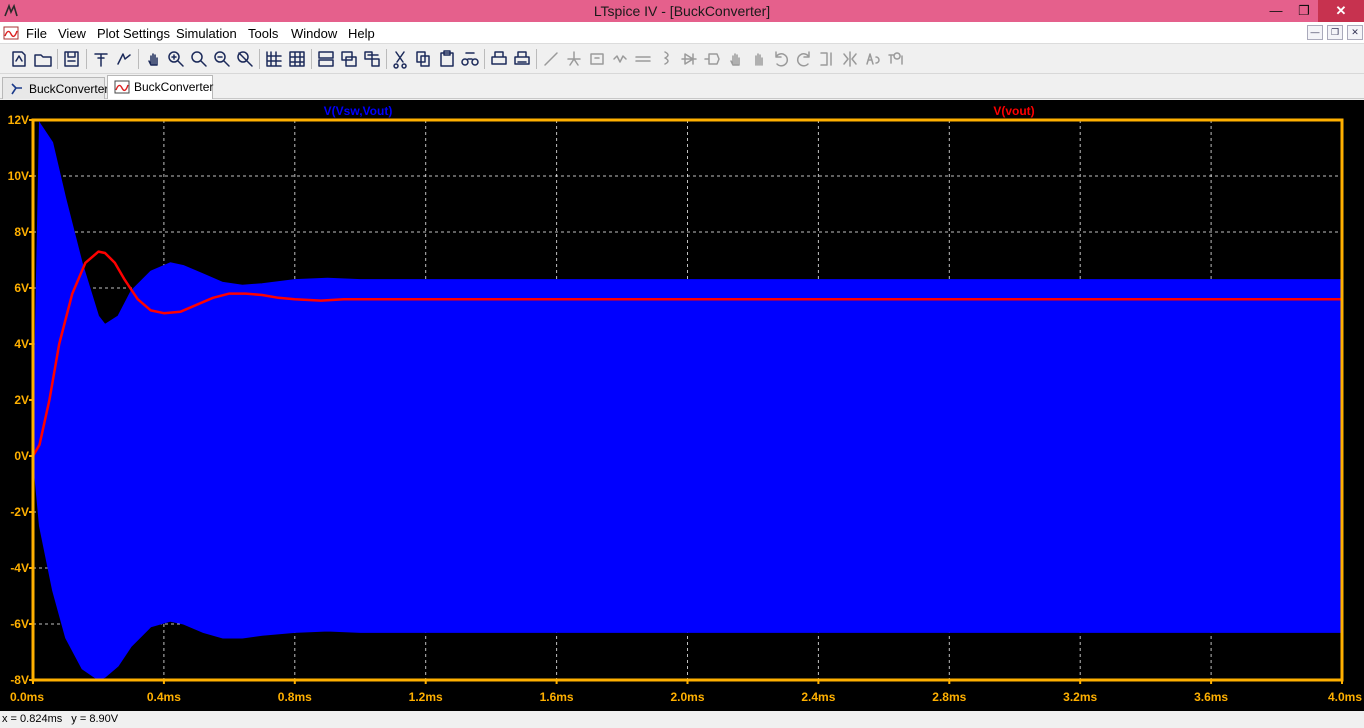 The height and width of the screenshot is (728, 1364). I want to click on waveform-icon, so click(122, 87).